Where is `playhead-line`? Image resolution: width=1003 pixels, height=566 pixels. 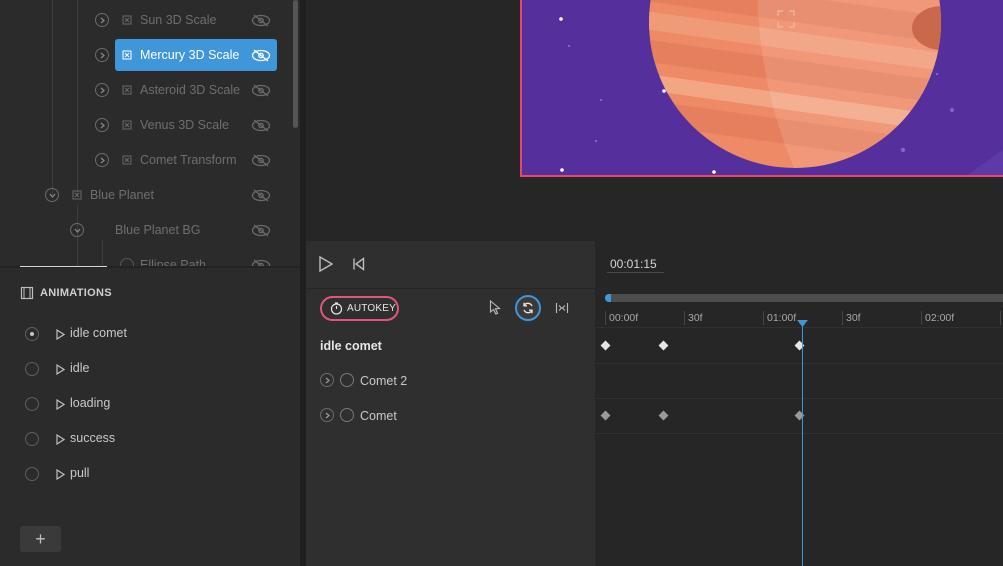 playhead-line is located at coordinates (802, 446).